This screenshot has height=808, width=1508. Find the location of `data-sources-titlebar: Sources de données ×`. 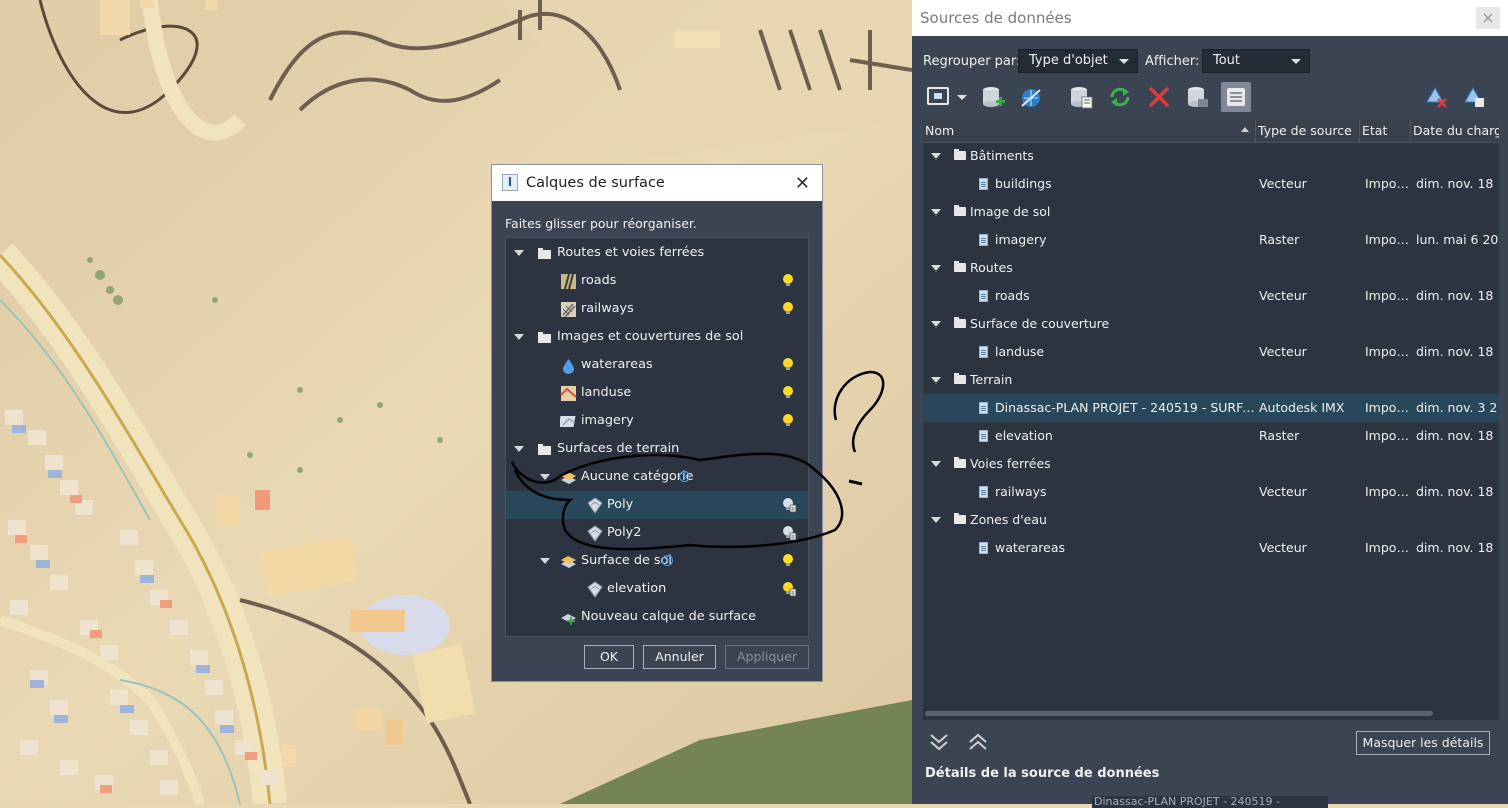

data-sources-titlebar: Sources de données × is located at coordinates (1210, 18).